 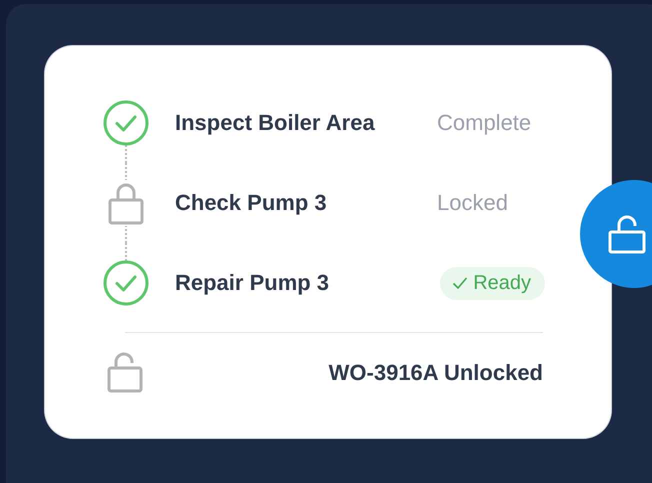 What do you see at coordinates (251, 203) in the screenshot?
I see `step-title: Check Pump 3` at bounding box center [251, 203].